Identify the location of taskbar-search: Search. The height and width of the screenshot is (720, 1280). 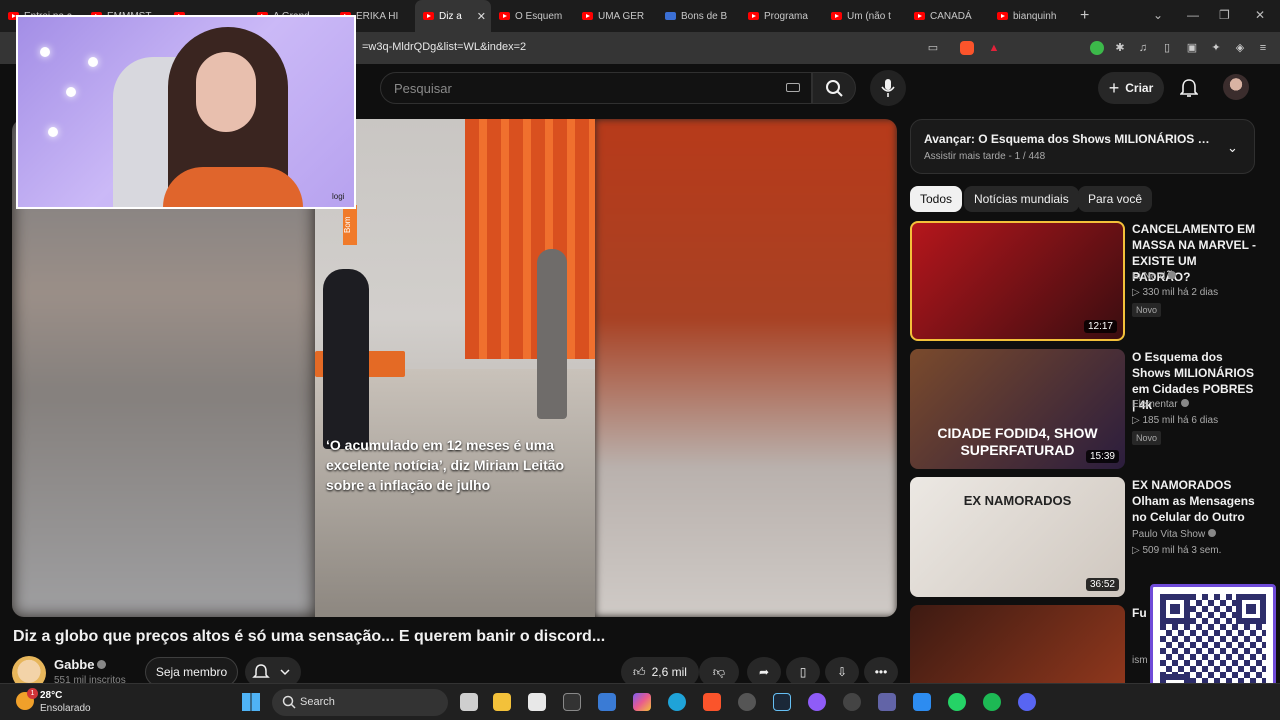
(360, 702).